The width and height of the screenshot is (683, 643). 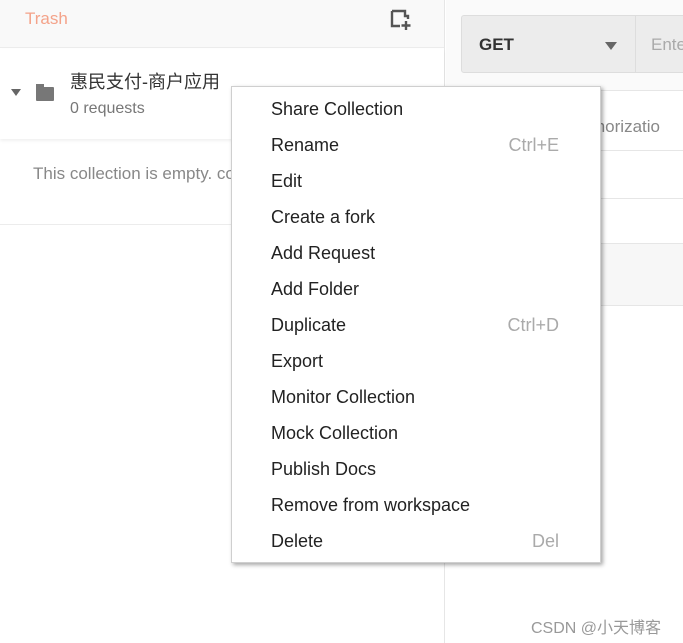 I want to click on menu-item-duplicate: Duplicate Ctrl+D, so click(x=416, y=325).